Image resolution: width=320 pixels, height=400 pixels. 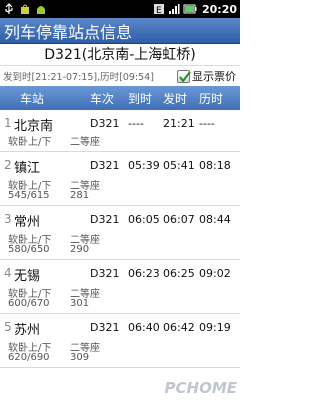 I want to click on arrive-time: ----, so click(x=136, y=123).